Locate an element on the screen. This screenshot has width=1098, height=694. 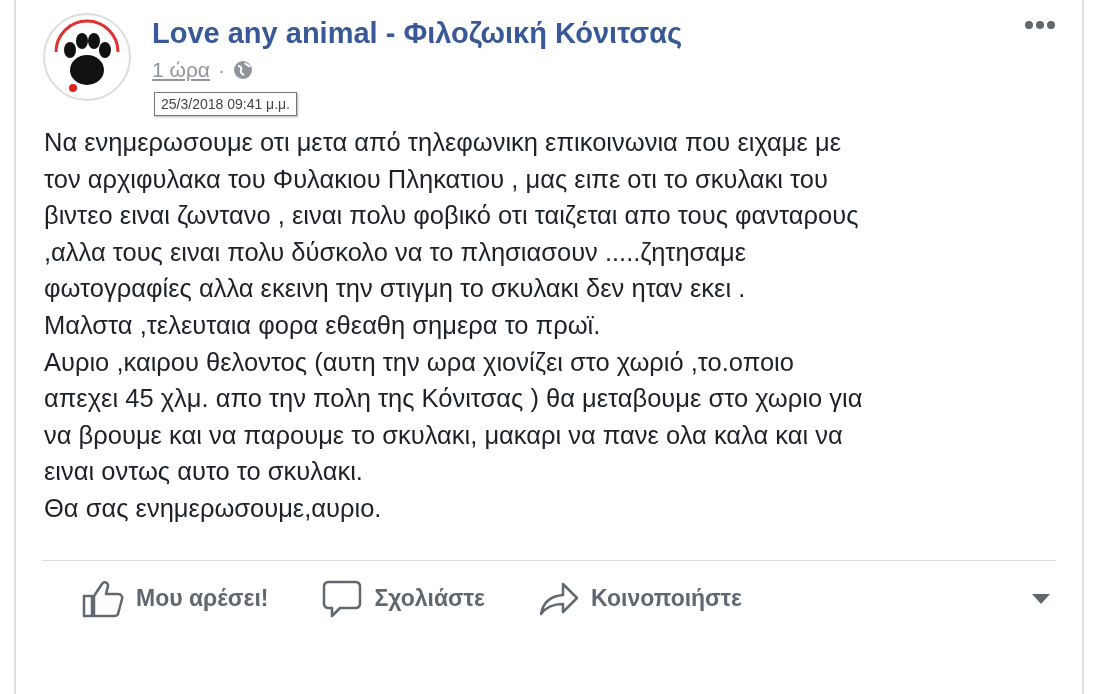
post-text-line: τον αρχιφυλακα του Φυλακιου Πληκατιου , μας ειπε οτι το σκυλακι του is located at coordinates (436, 179).